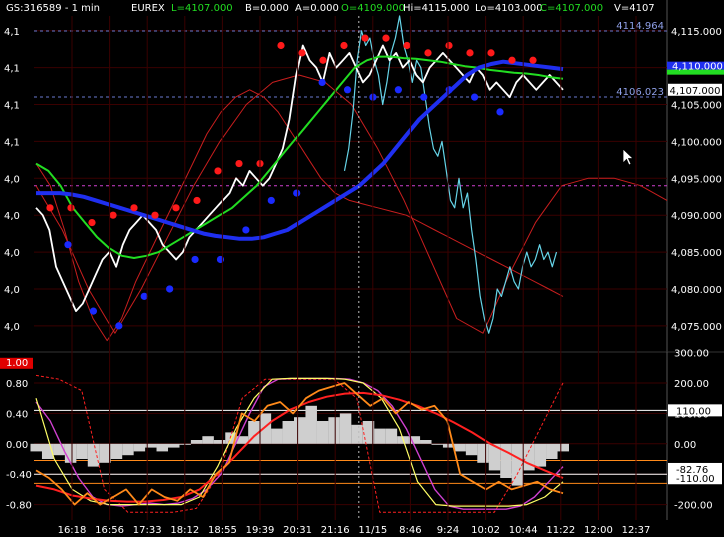  What do you see at coordinates (222, 530) in the screenshot?
I see `x-tick-label: 18:55` at bounding box center [222, 530].